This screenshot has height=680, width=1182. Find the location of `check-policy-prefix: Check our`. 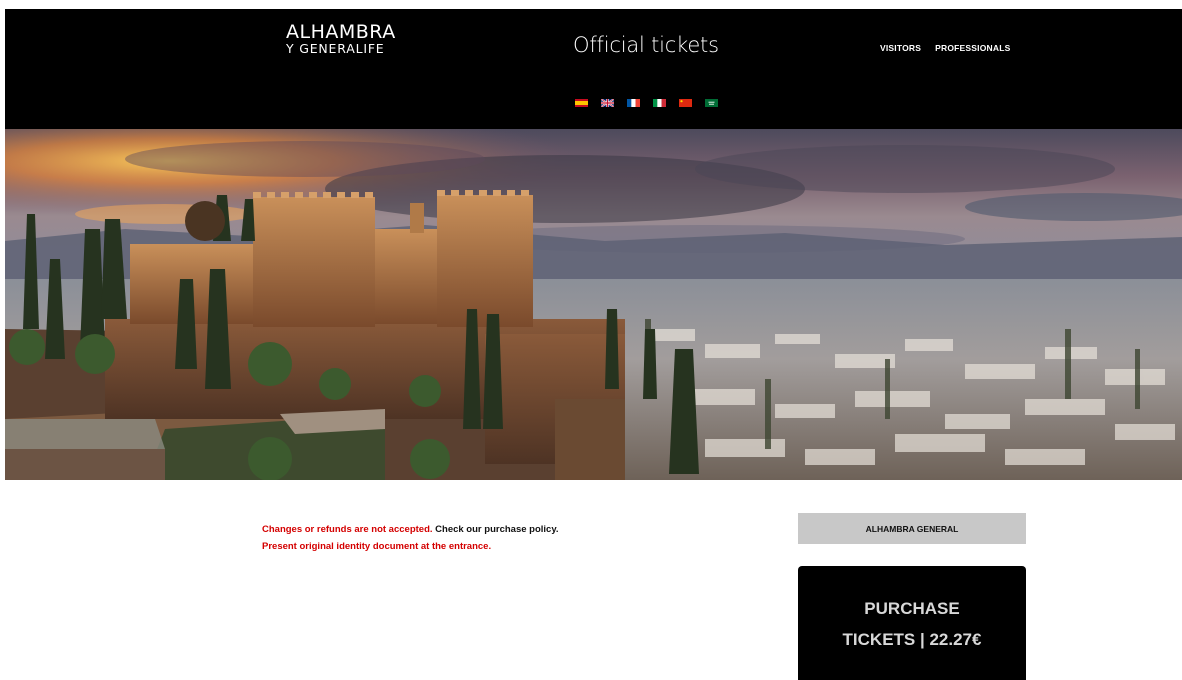

check-policy-prefix: Check our is located at coordinates (458, 529).